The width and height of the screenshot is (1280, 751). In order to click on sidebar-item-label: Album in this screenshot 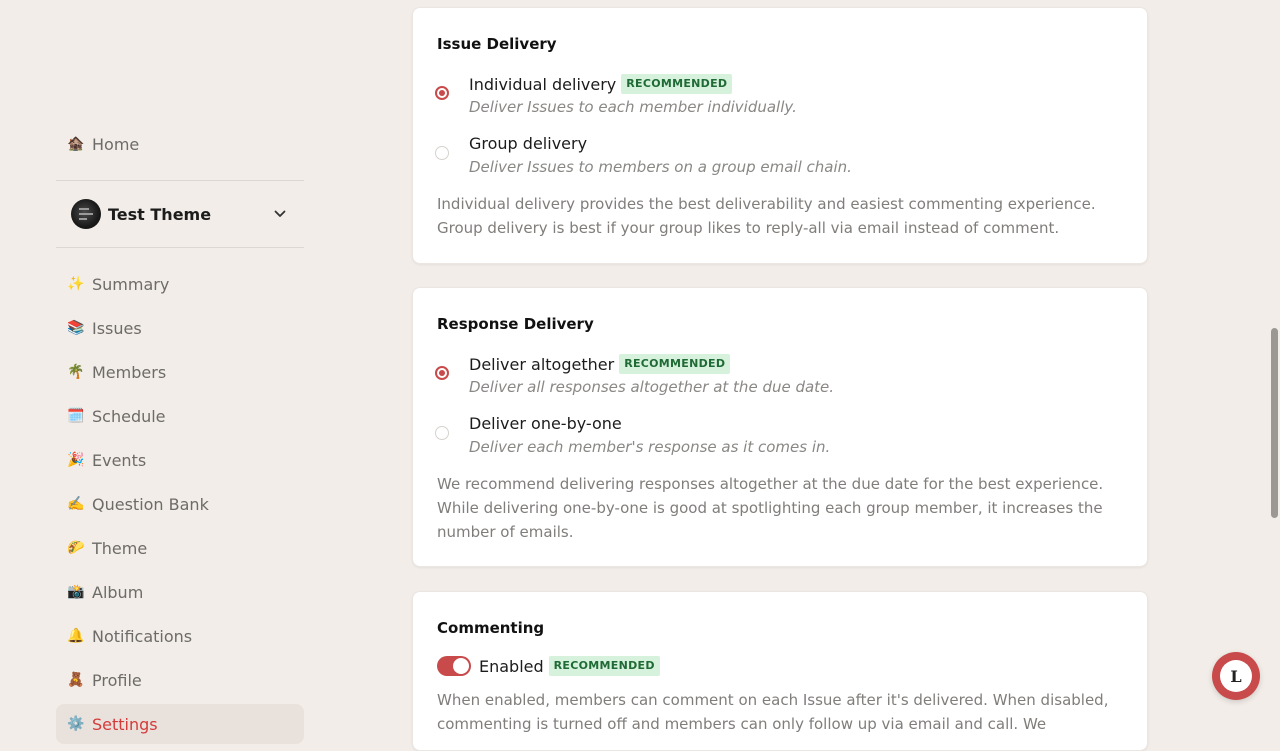, I will do `click(118, 592)`.